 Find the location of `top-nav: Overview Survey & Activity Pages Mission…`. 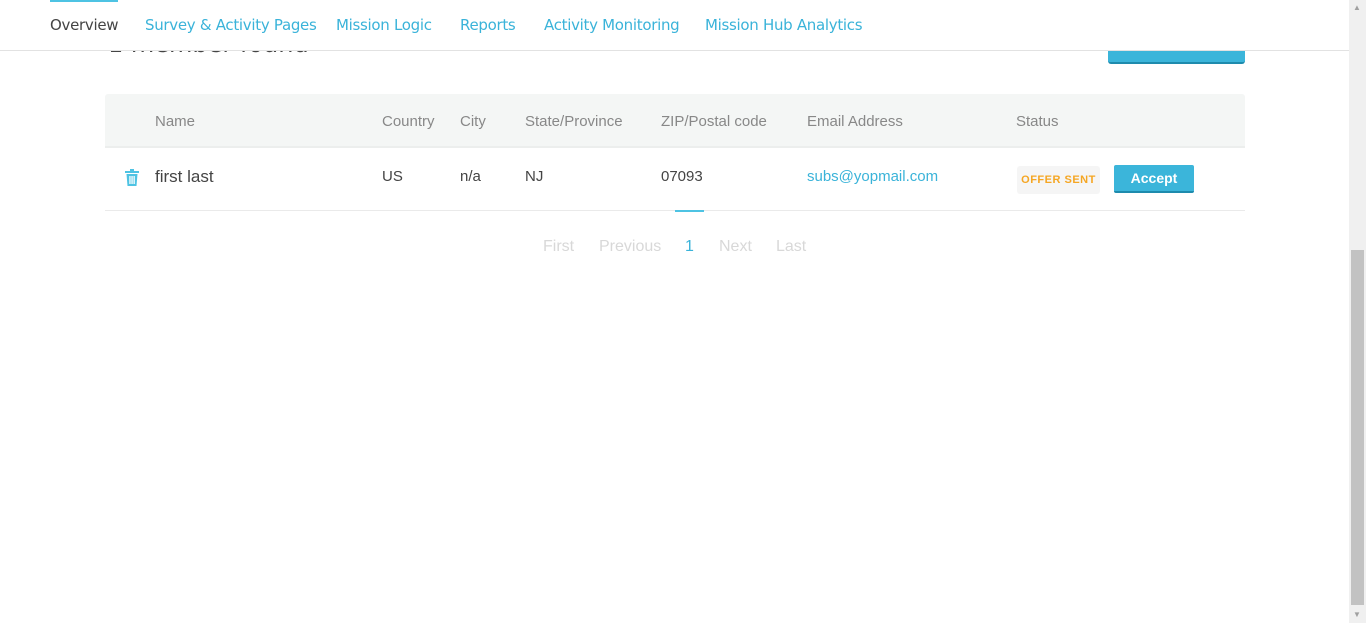

top-nav: Overview Survey & Activity Pages Mission… is located at coordinates (674, 25).